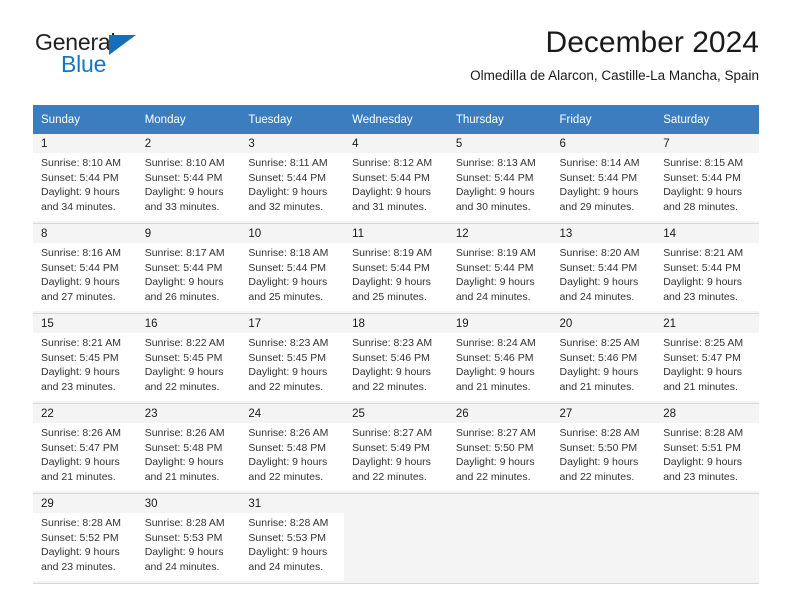 This screenshot has width=792, height=612. I want to click on sunset-text: Sunset: 5:45 PM, so click(183, 357).